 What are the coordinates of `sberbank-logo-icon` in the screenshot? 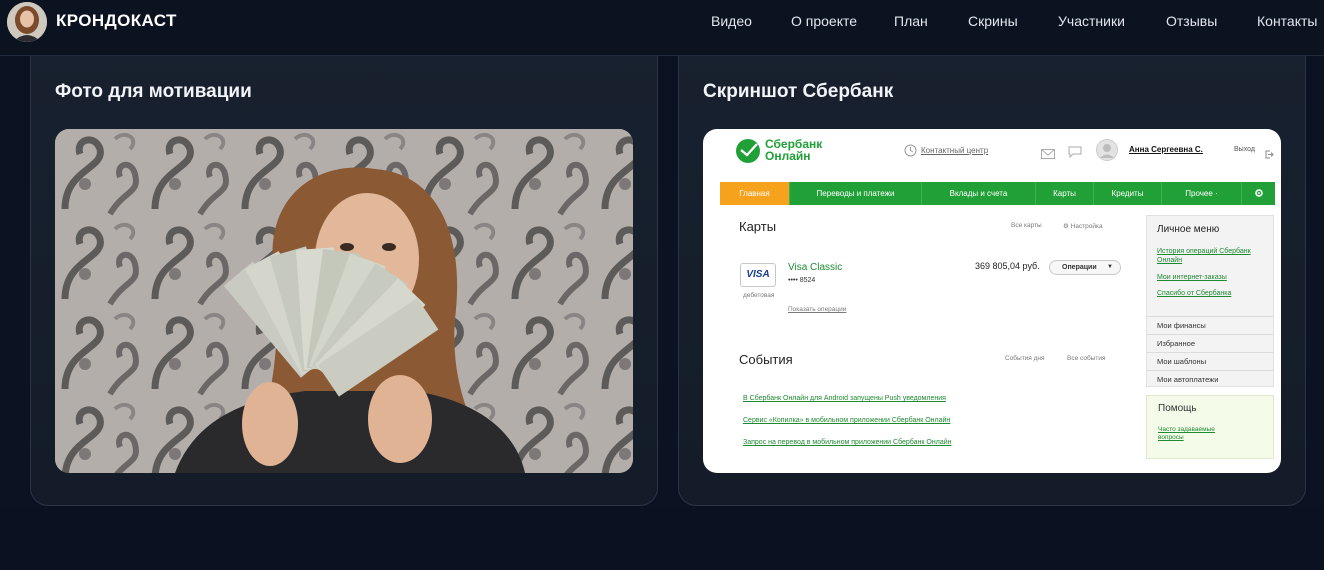 It's located at (748, 153).